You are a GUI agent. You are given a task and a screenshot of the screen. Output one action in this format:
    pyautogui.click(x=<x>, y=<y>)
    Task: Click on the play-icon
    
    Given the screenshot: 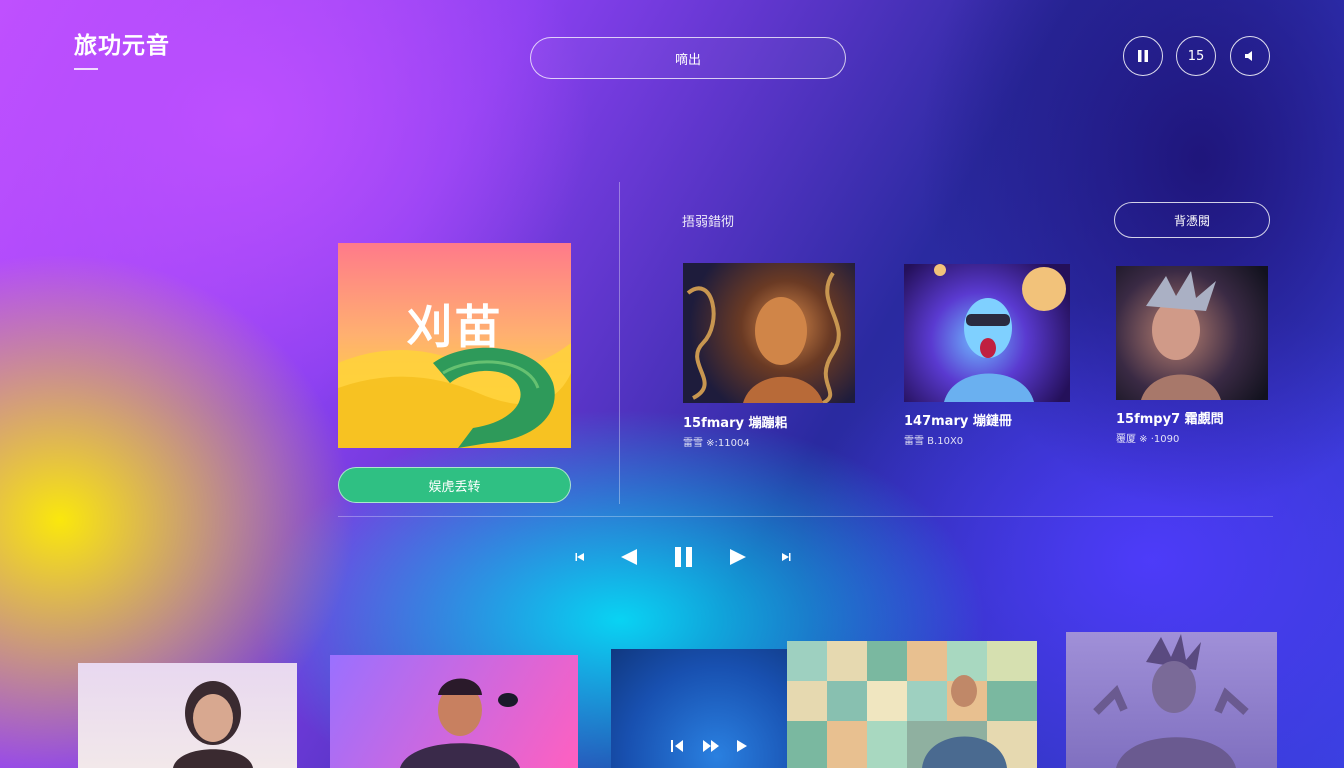 What is the action you would take?
    pyautogui.click(x=738, y=557)
    